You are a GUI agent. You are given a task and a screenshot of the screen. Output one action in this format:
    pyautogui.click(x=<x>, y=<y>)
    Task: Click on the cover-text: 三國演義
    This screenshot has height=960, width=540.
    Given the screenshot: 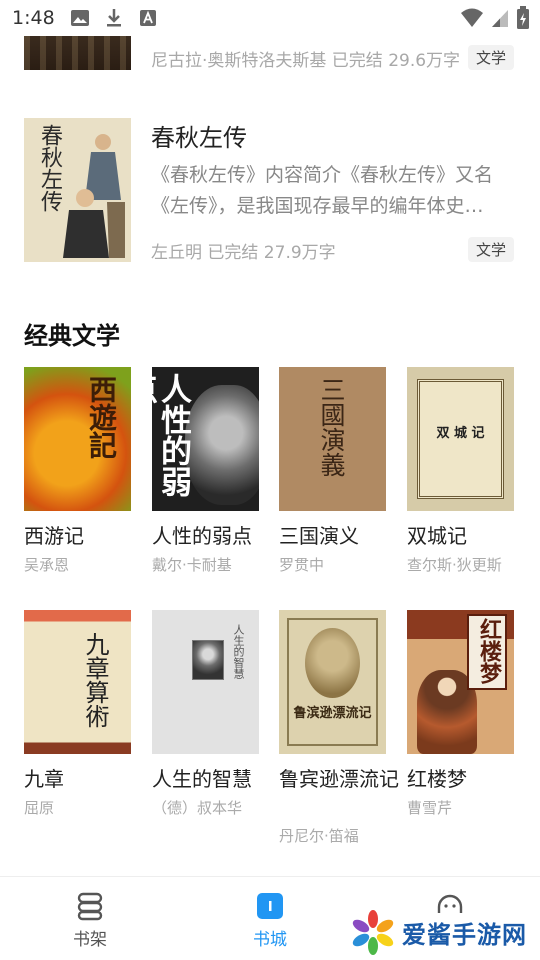 What is the action you would take?
    pyautogui.click(x=331, y=427)
    